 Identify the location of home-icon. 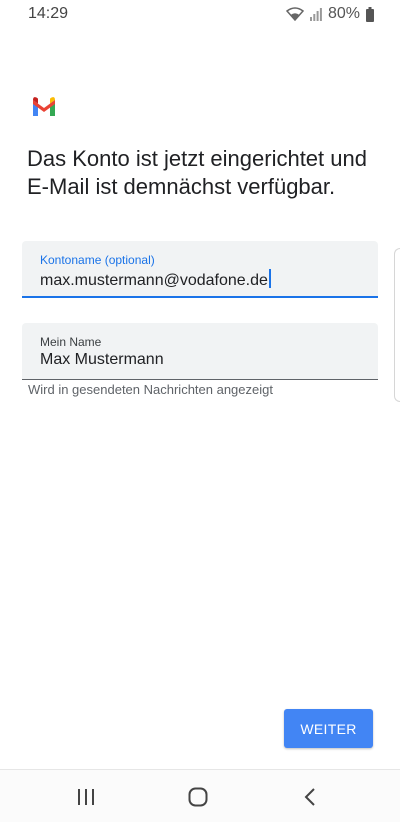
(198, 797).